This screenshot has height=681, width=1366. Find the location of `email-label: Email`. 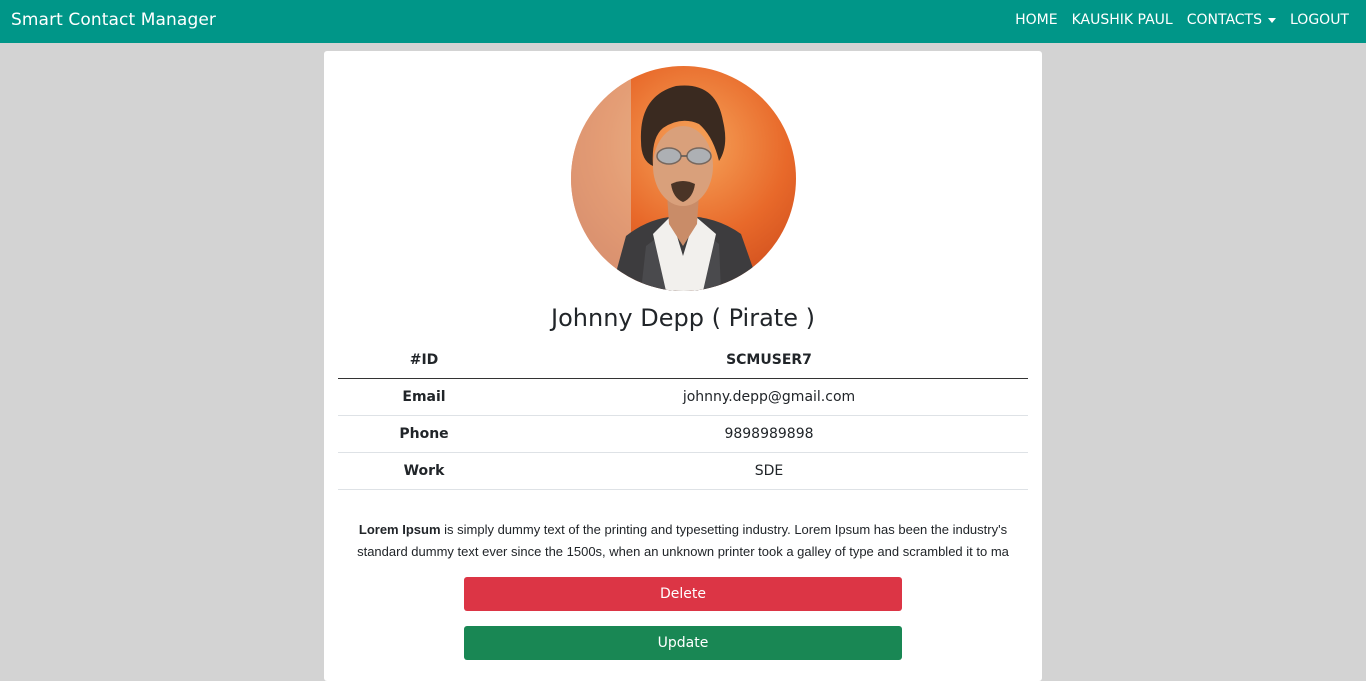

email-label: Email is located at coordinates (424, 397).